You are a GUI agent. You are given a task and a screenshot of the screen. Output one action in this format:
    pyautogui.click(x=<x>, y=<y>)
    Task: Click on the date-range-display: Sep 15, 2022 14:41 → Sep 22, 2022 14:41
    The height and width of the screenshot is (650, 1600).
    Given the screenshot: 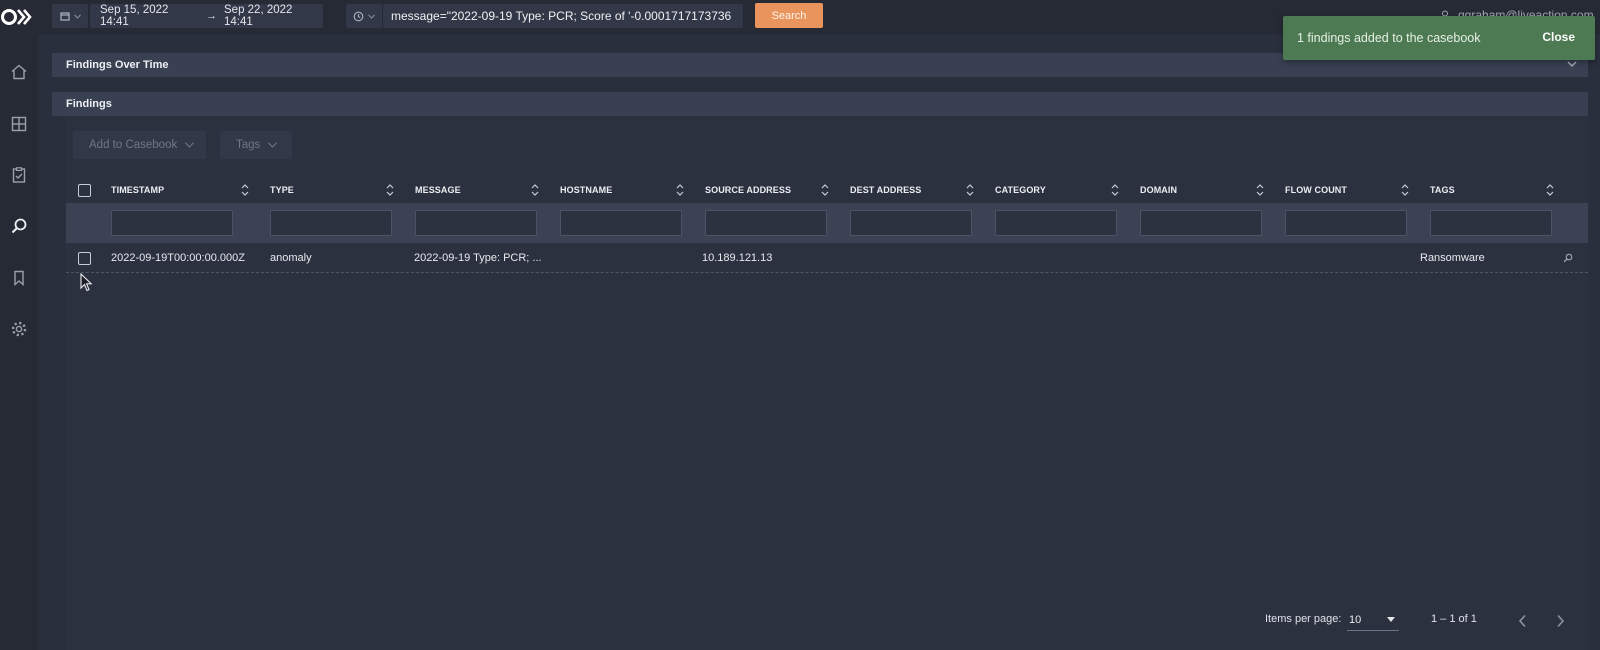 What is the action you would take?
    pyautogui.click(x=206, y=16)
    